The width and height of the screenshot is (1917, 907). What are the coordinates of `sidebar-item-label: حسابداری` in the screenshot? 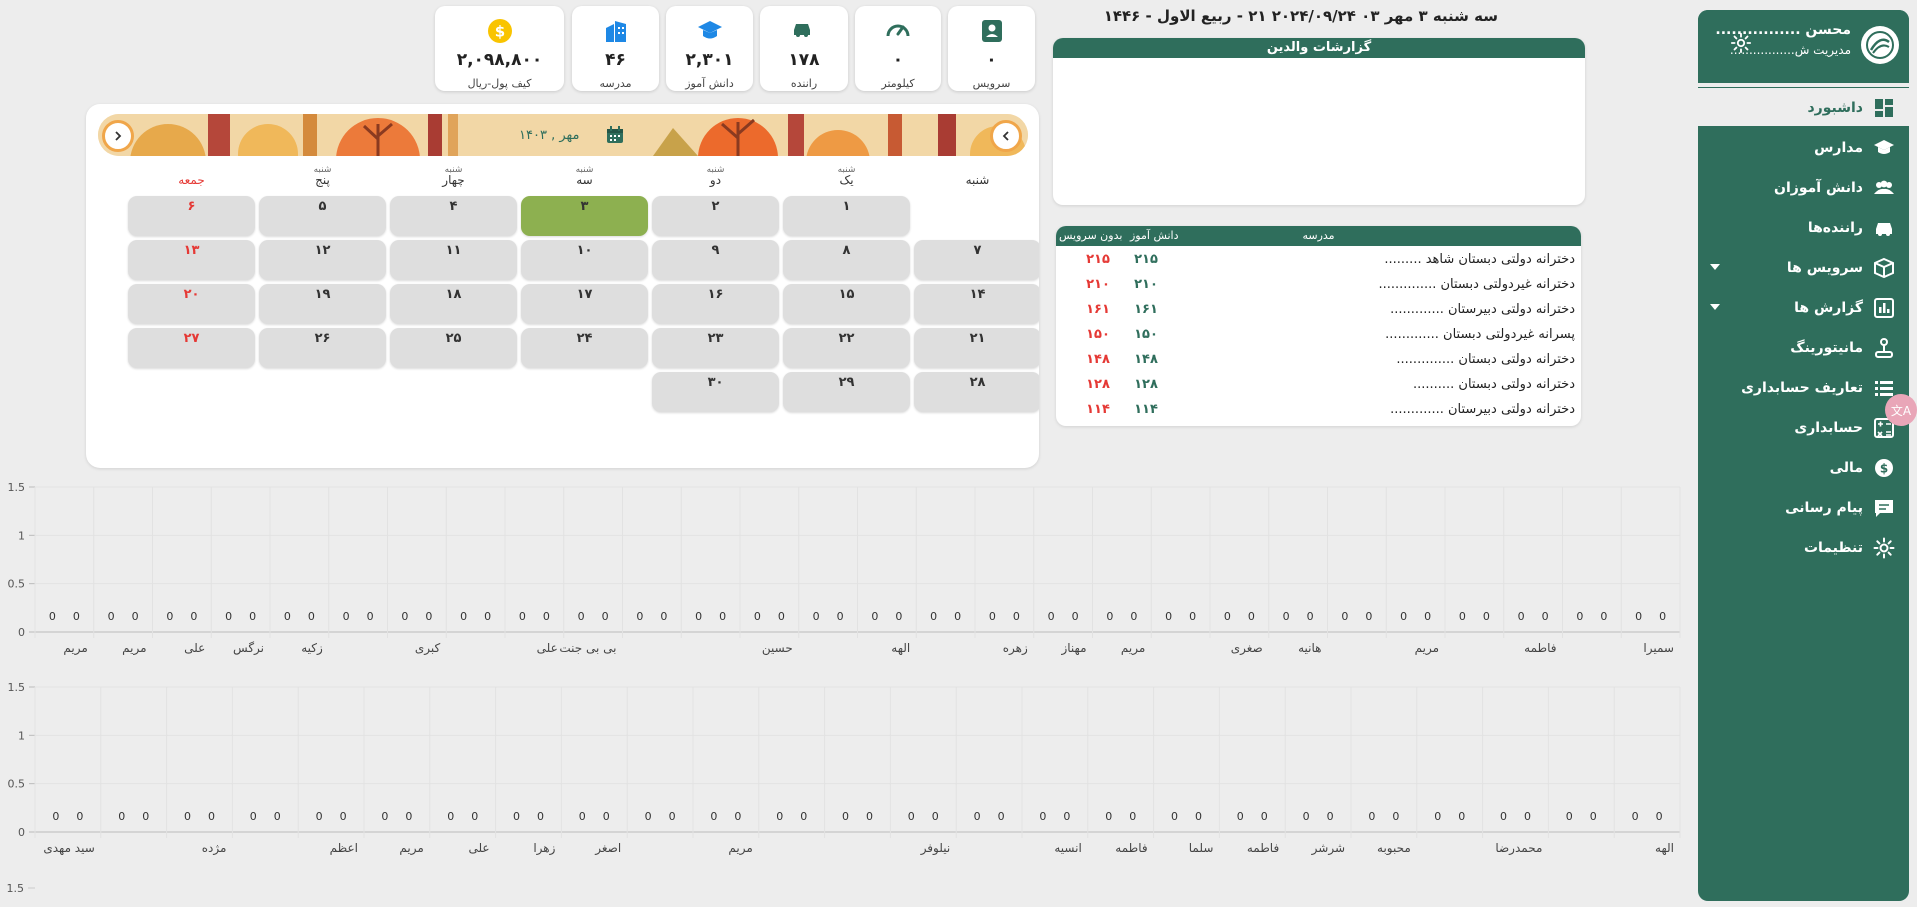 It's located at (1828, 428).